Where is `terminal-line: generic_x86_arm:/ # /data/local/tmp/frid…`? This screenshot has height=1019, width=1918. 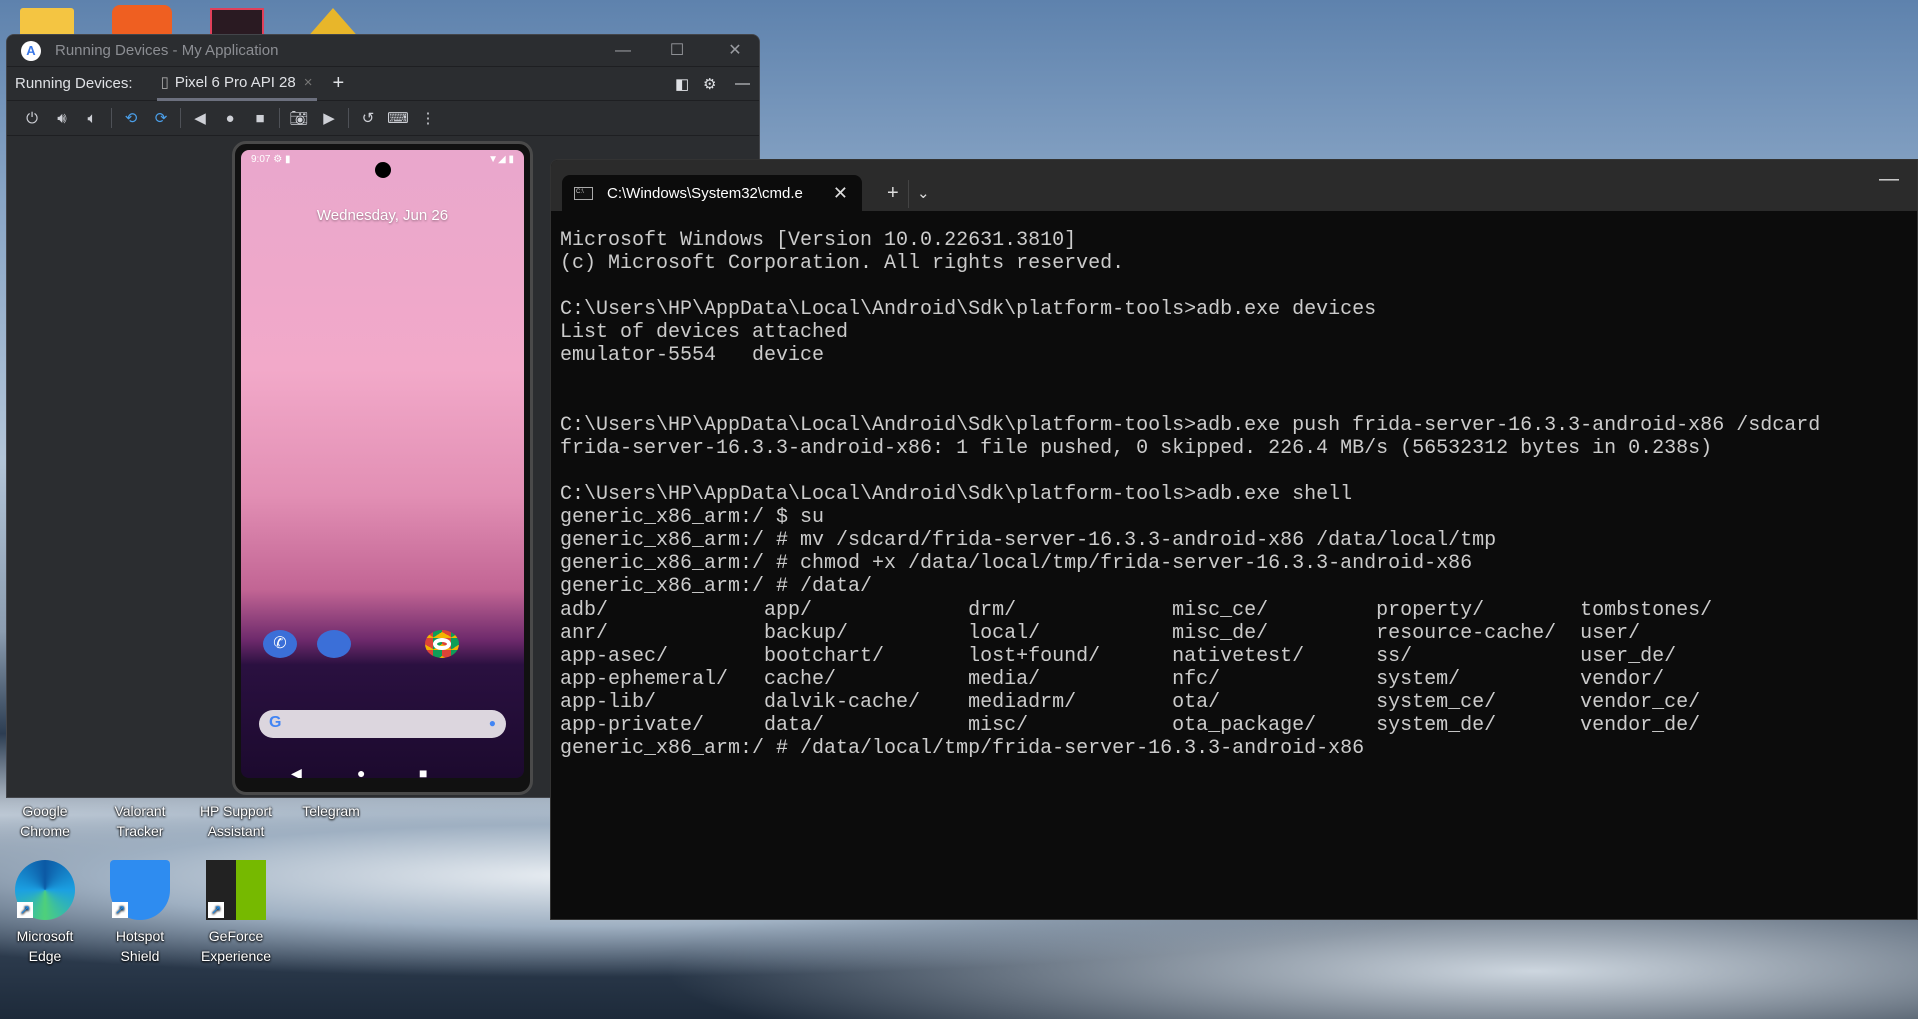 terminal-line: generic_x86_arm:/ # /data/local/tmp/frid… is located at coordinates (962, 749).